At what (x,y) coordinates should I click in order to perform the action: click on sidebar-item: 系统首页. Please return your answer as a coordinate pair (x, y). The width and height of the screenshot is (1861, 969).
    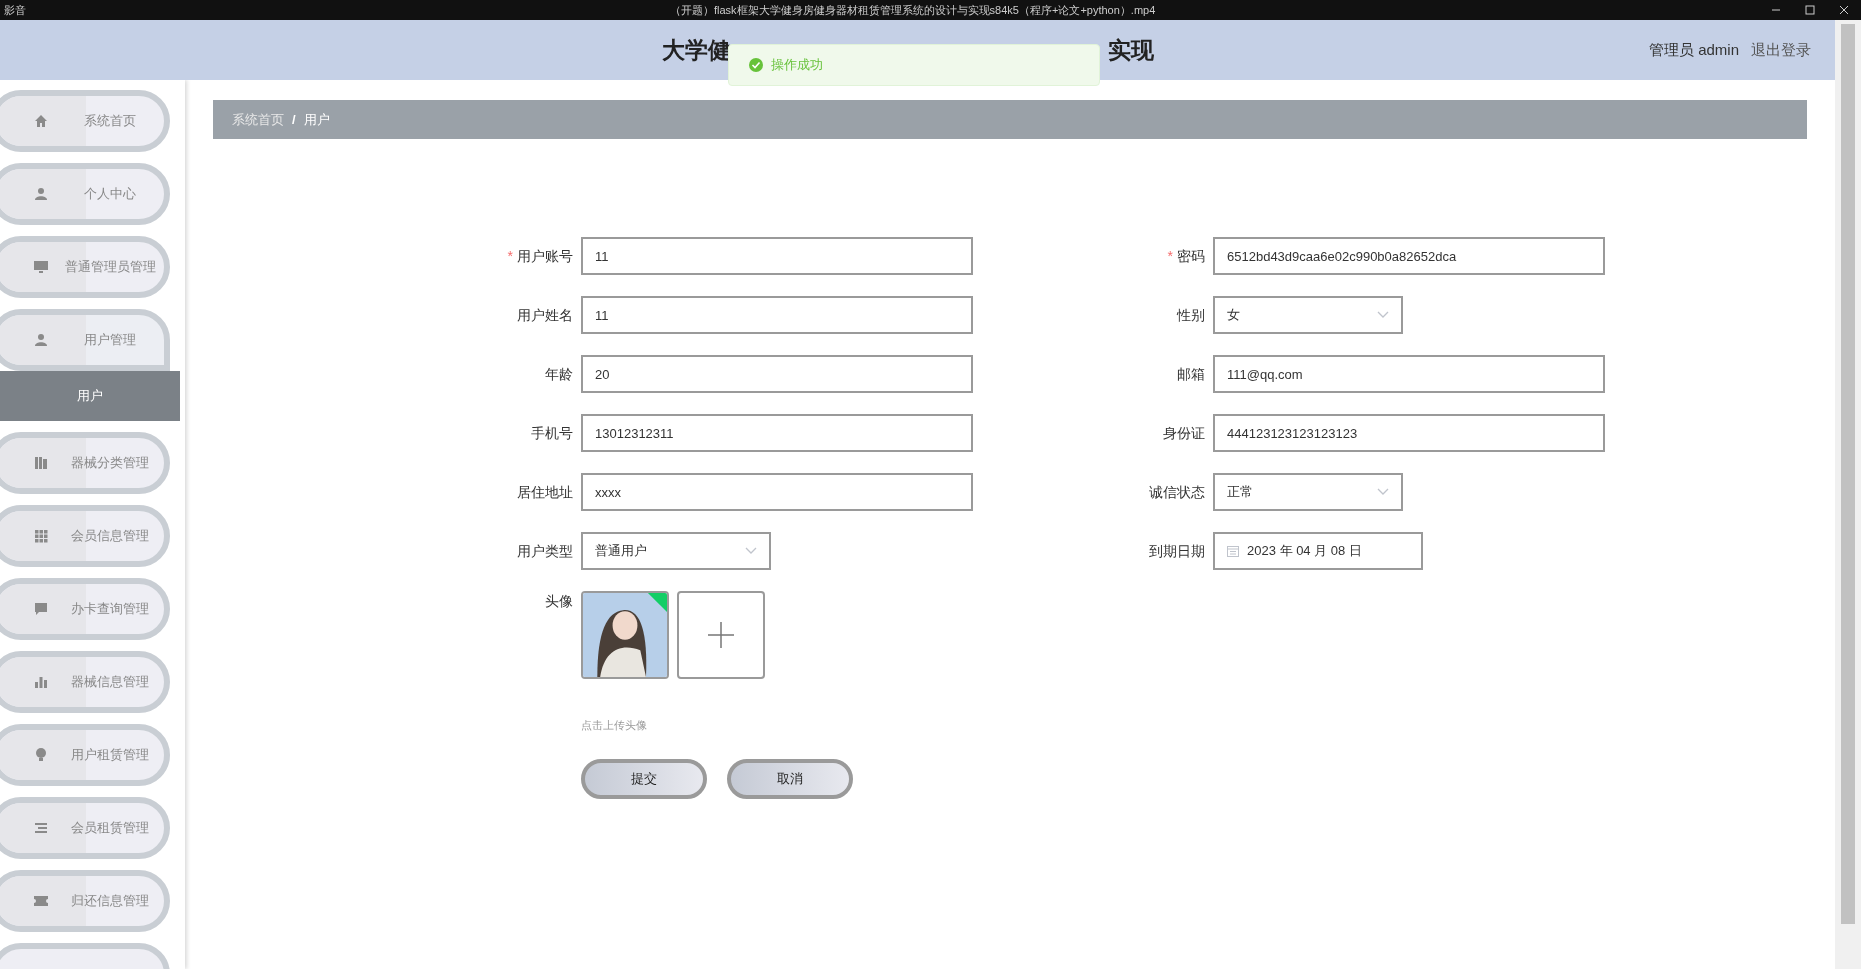
    Looking at the image, I should click on (85, 121).